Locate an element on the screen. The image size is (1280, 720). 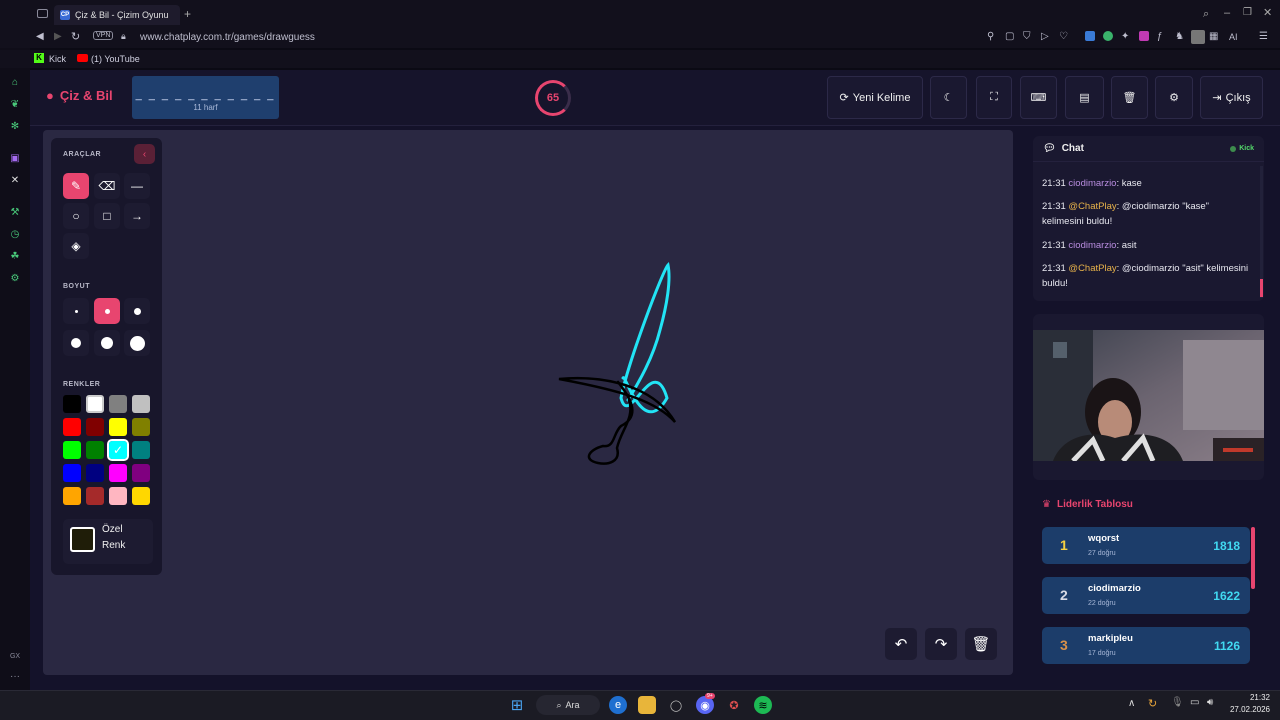
leaderboard-scroll-thumb is located at coordinates (1253, 558).